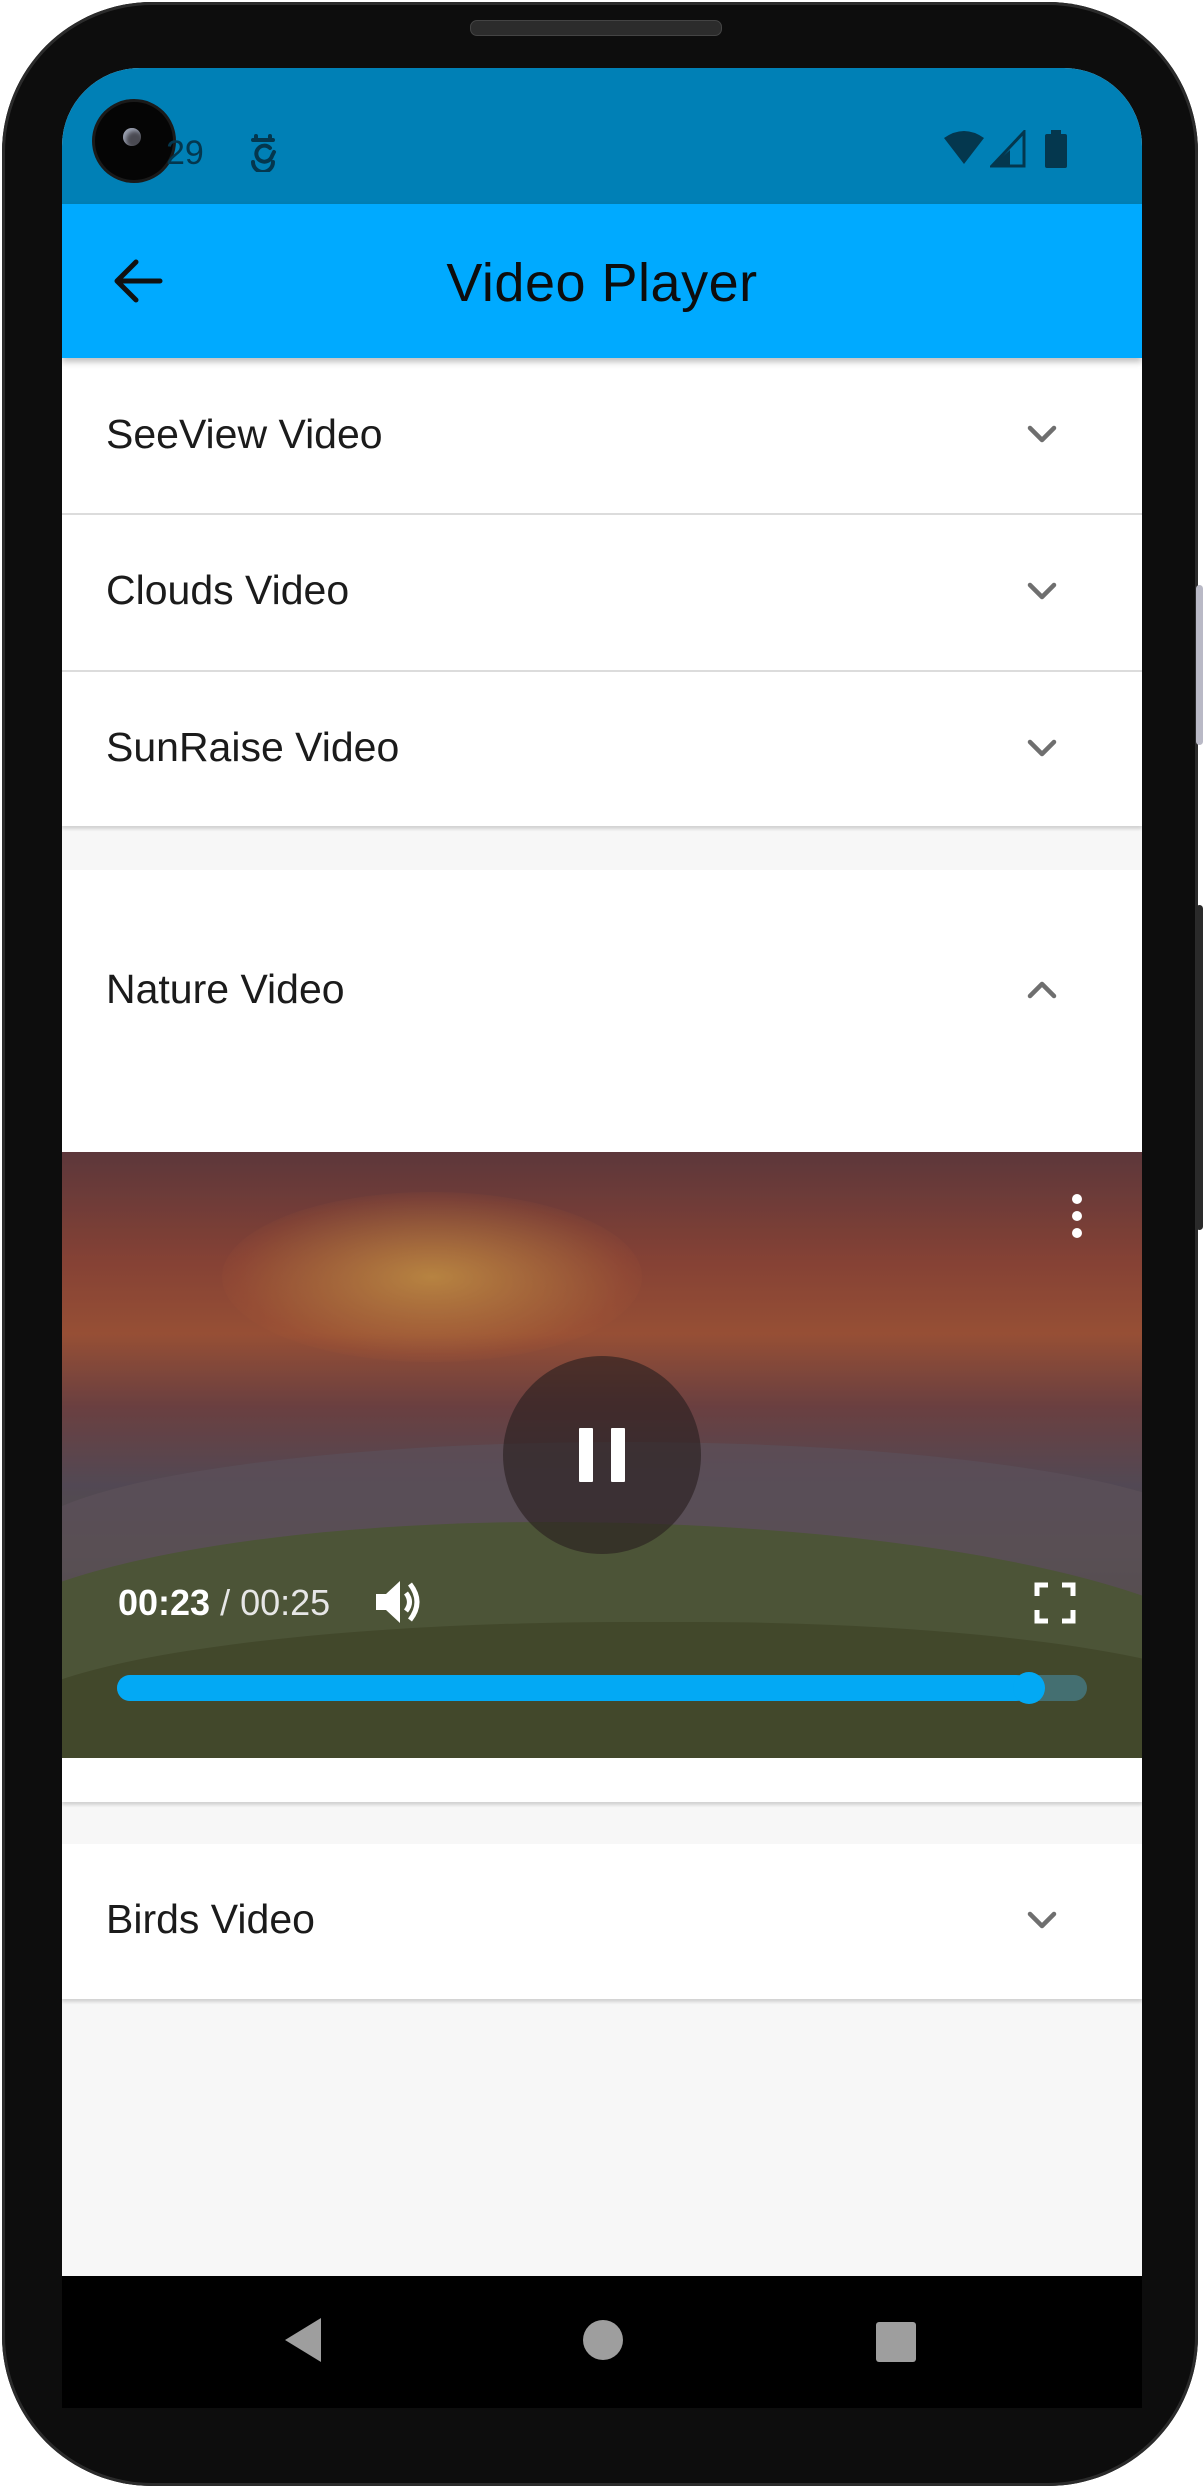 The image size is (1204, 2491). What do you see at coordinates (1199, 665) in the screenshot?
I see `power-button` at bounding box center [1199, 665].